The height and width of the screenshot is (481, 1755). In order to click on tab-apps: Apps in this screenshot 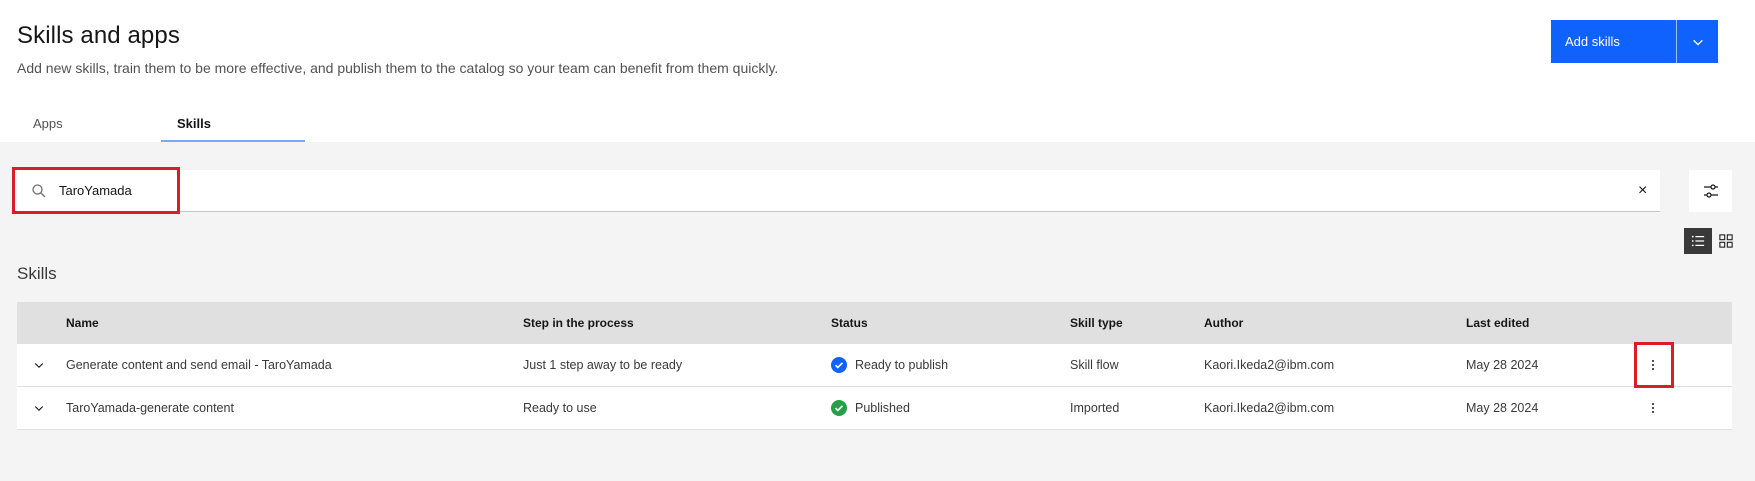, I will do `click(89, 125)`.